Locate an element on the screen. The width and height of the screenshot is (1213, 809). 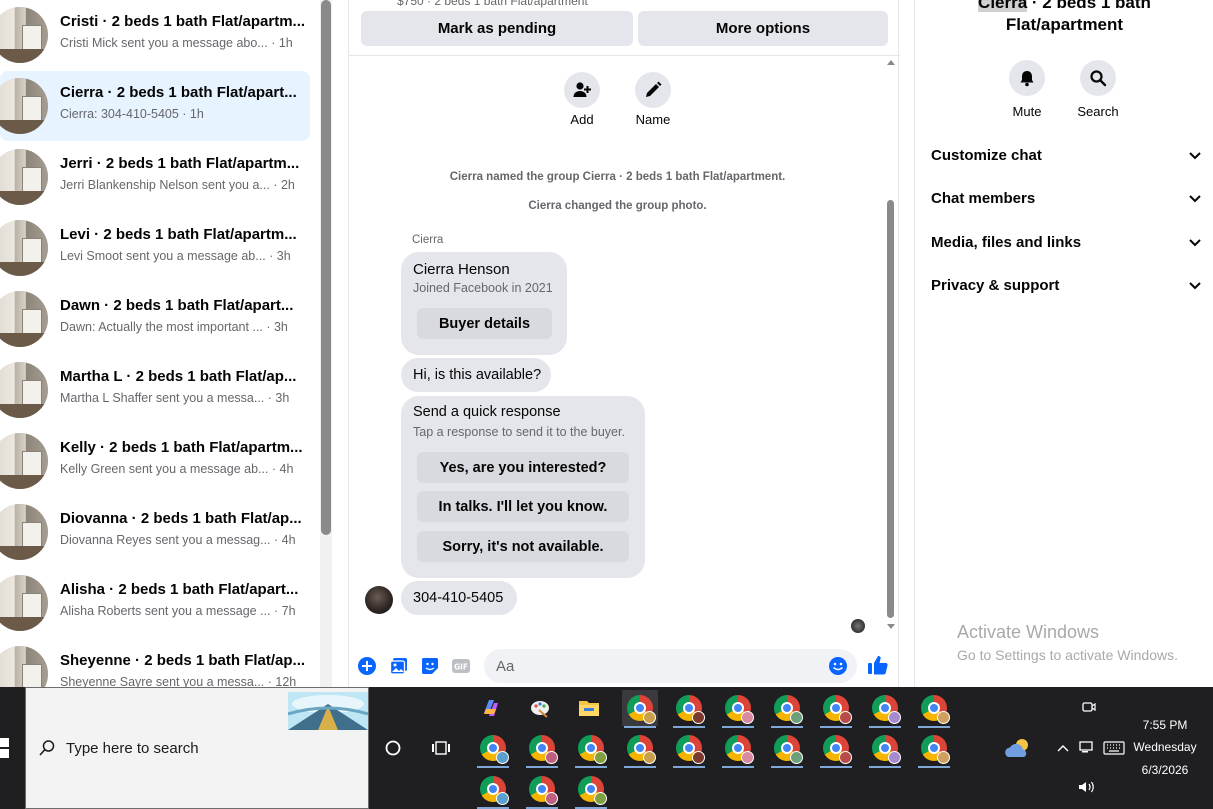
buyer-details-button: Buyer details is located at coordinates (484, 323).